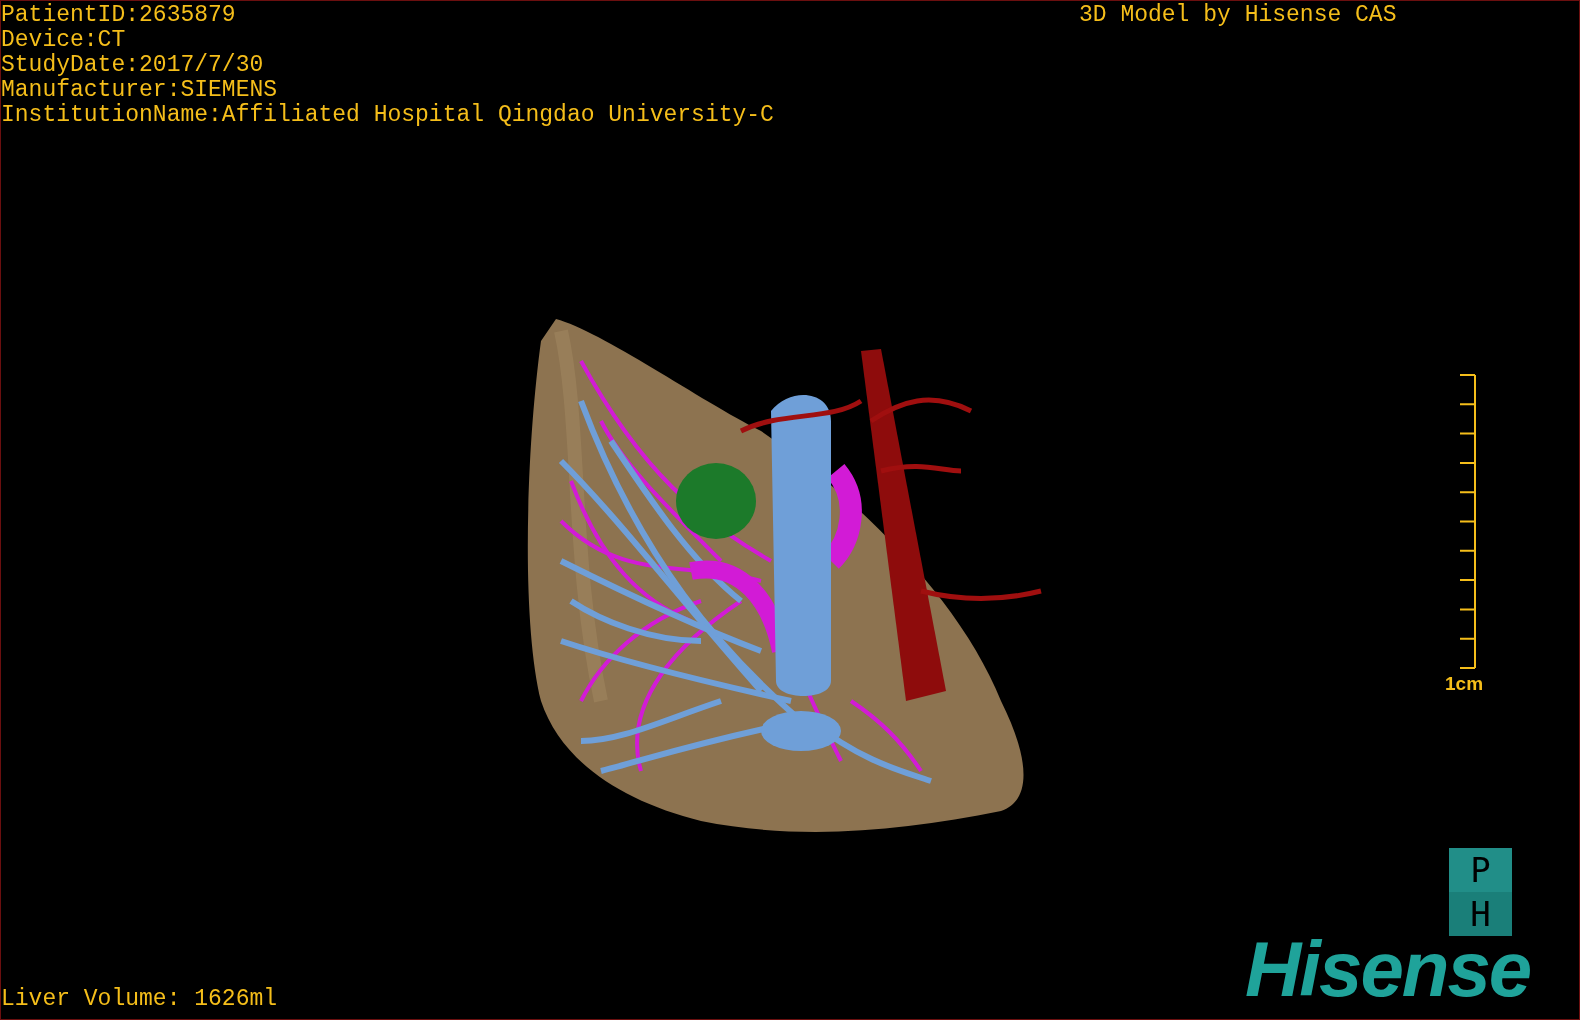 This screenshot has width=1580, height=1020. I want to click on view-button: P, so click(1480, 870).